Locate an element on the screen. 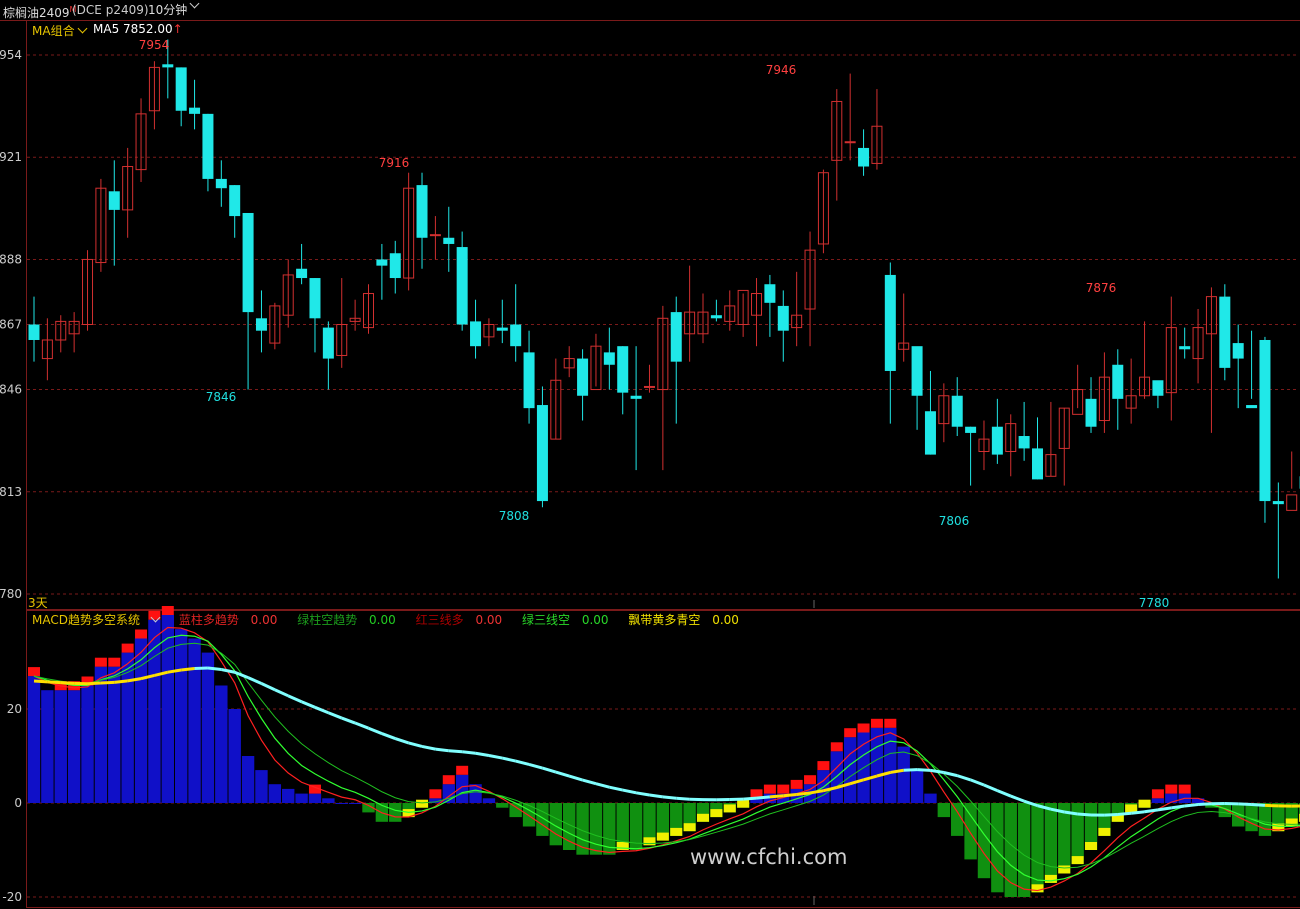 This screenshot has height=909, width=1300. y-tick-label: 7888 is located at coordinates (11, 259).